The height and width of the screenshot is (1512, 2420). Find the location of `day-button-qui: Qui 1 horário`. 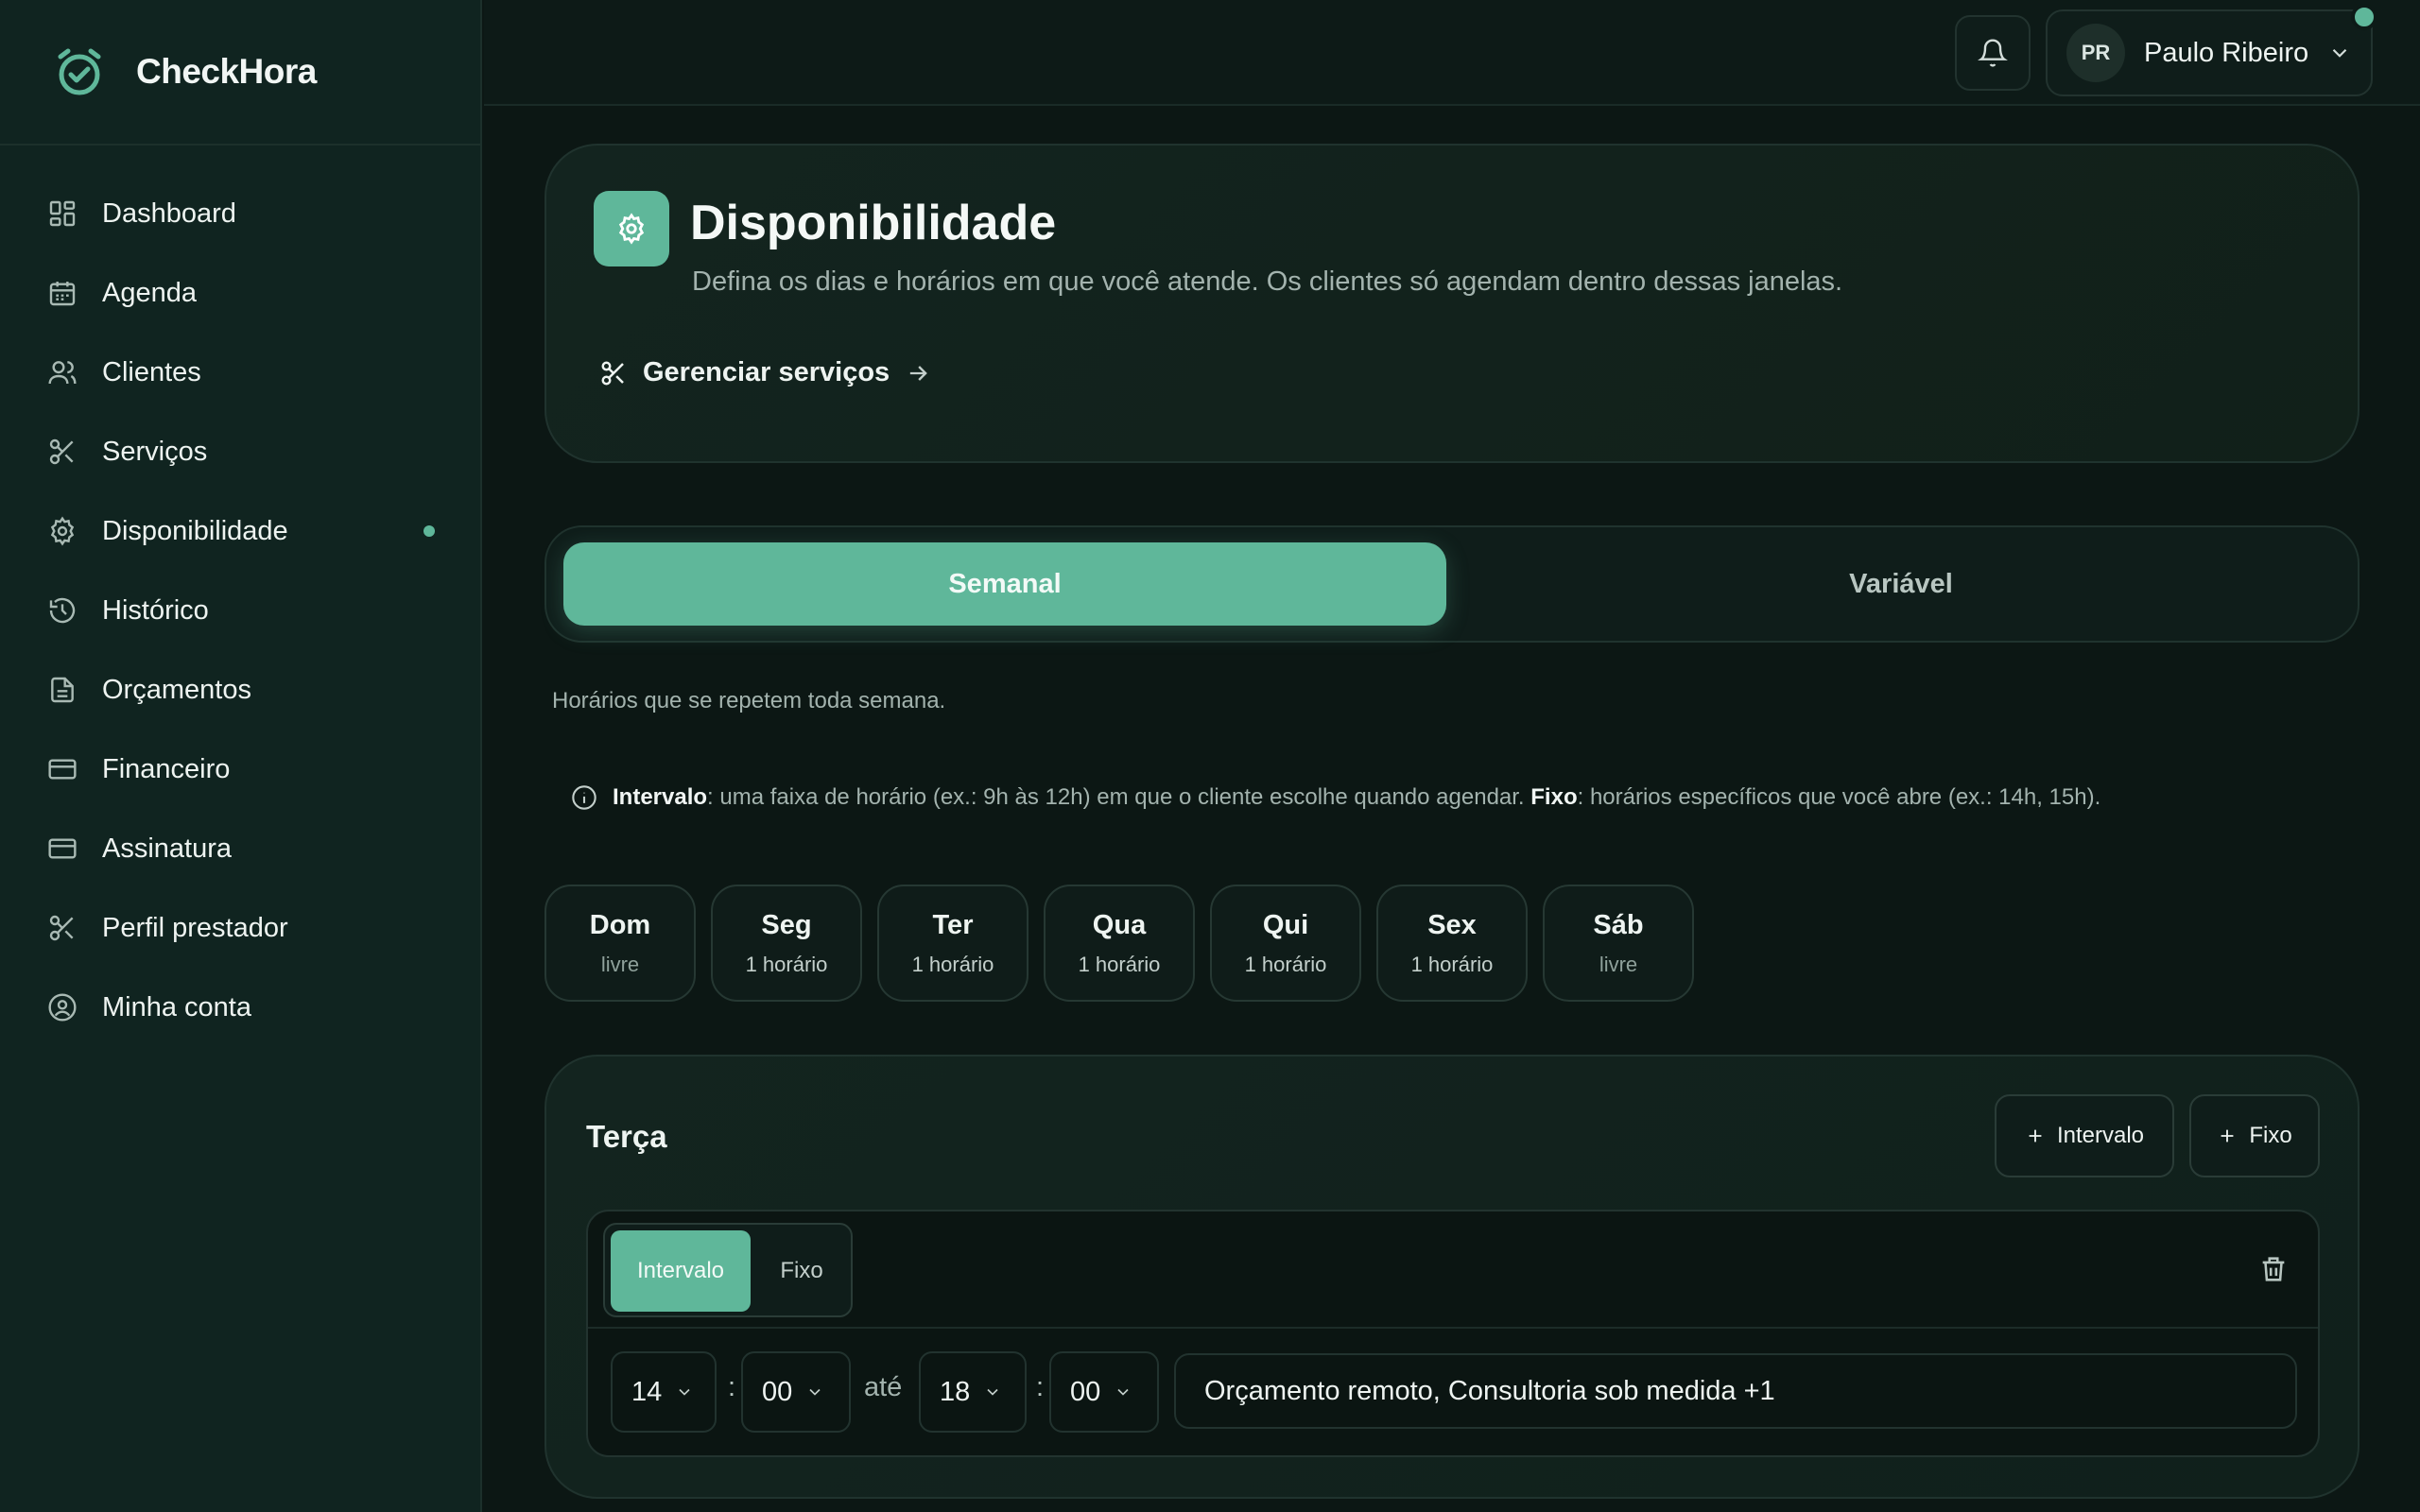

day-button-qui: Qui 1 horário is located at coordinates (1285, 943).